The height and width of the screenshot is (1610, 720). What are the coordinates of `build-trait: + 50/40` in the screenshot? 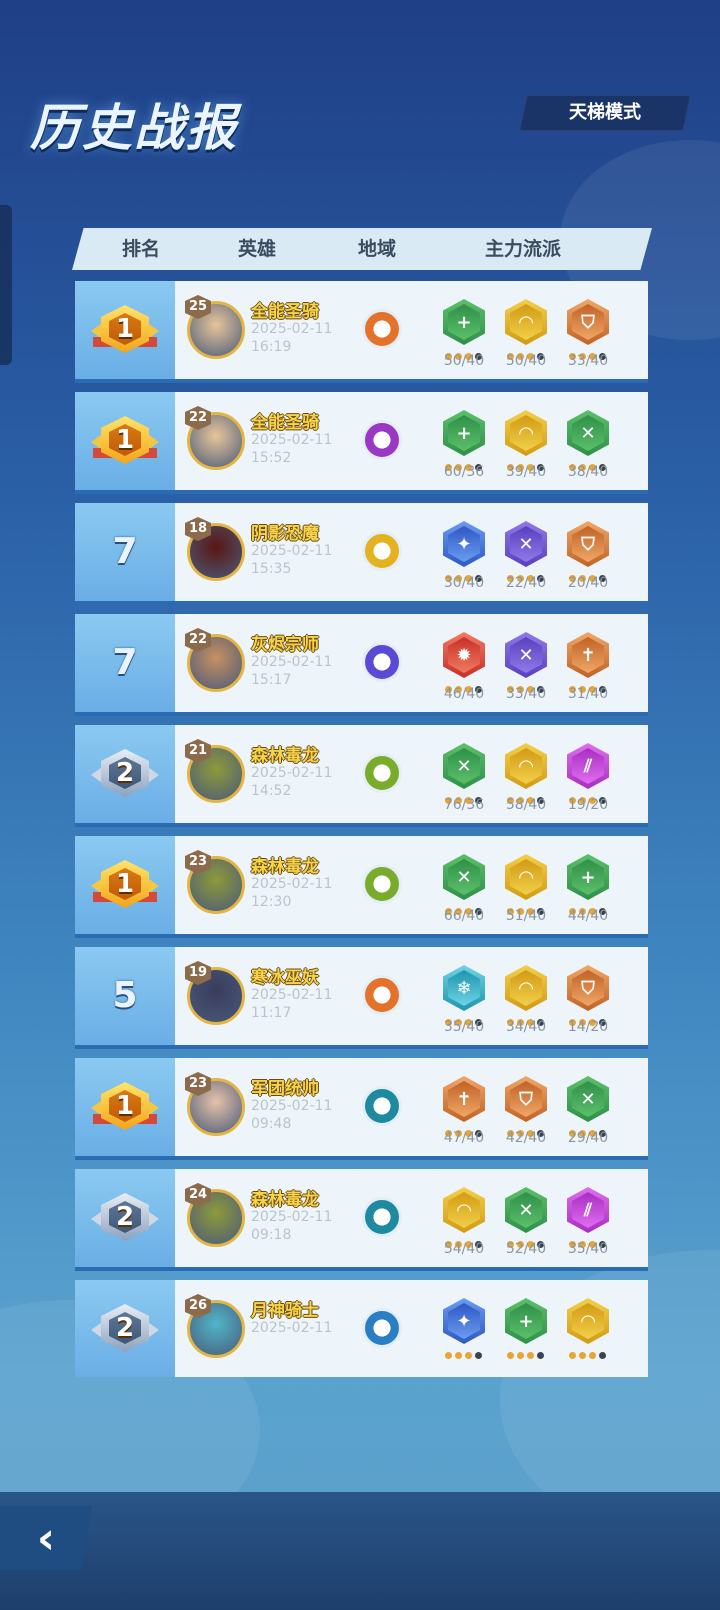 It's located at (464, 334).